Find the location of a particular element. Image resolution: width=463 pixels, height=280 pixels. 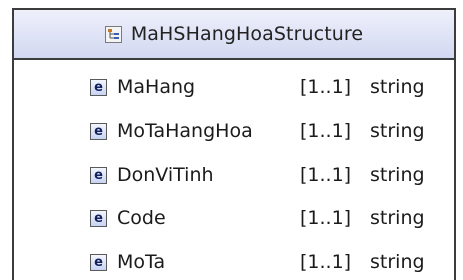

element-row-code: e Code [1..1] string is located at coordinates (257, 218).